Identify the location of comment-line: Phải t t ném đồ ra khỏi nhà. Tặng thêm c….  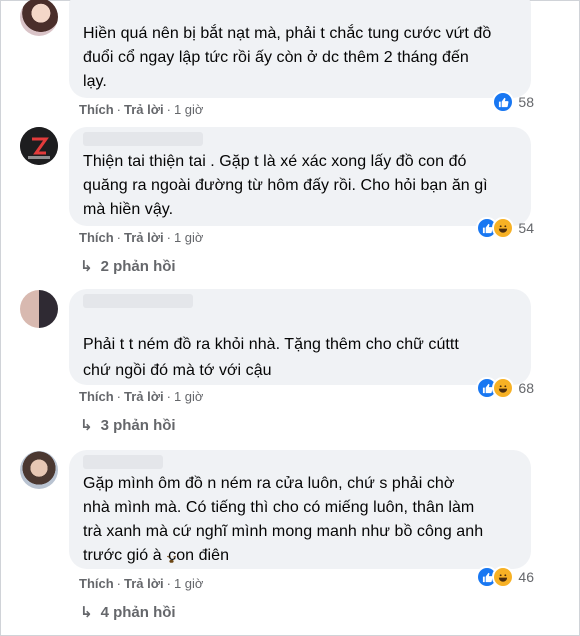
(300, 346).